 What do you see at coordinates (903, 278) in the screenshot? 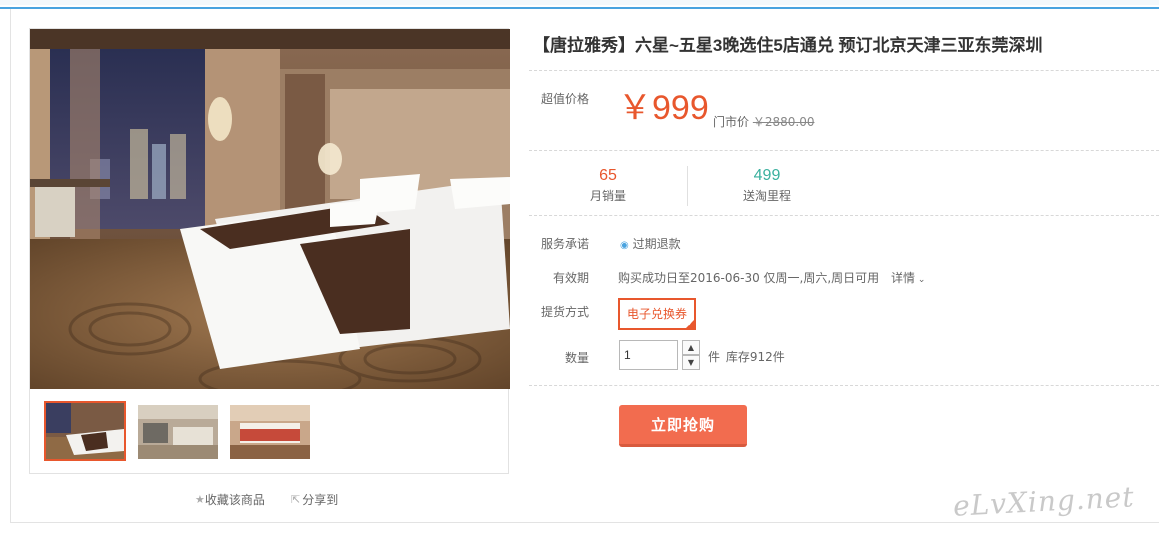
I see `details-label: 详情` at bounding box center [903, 278].